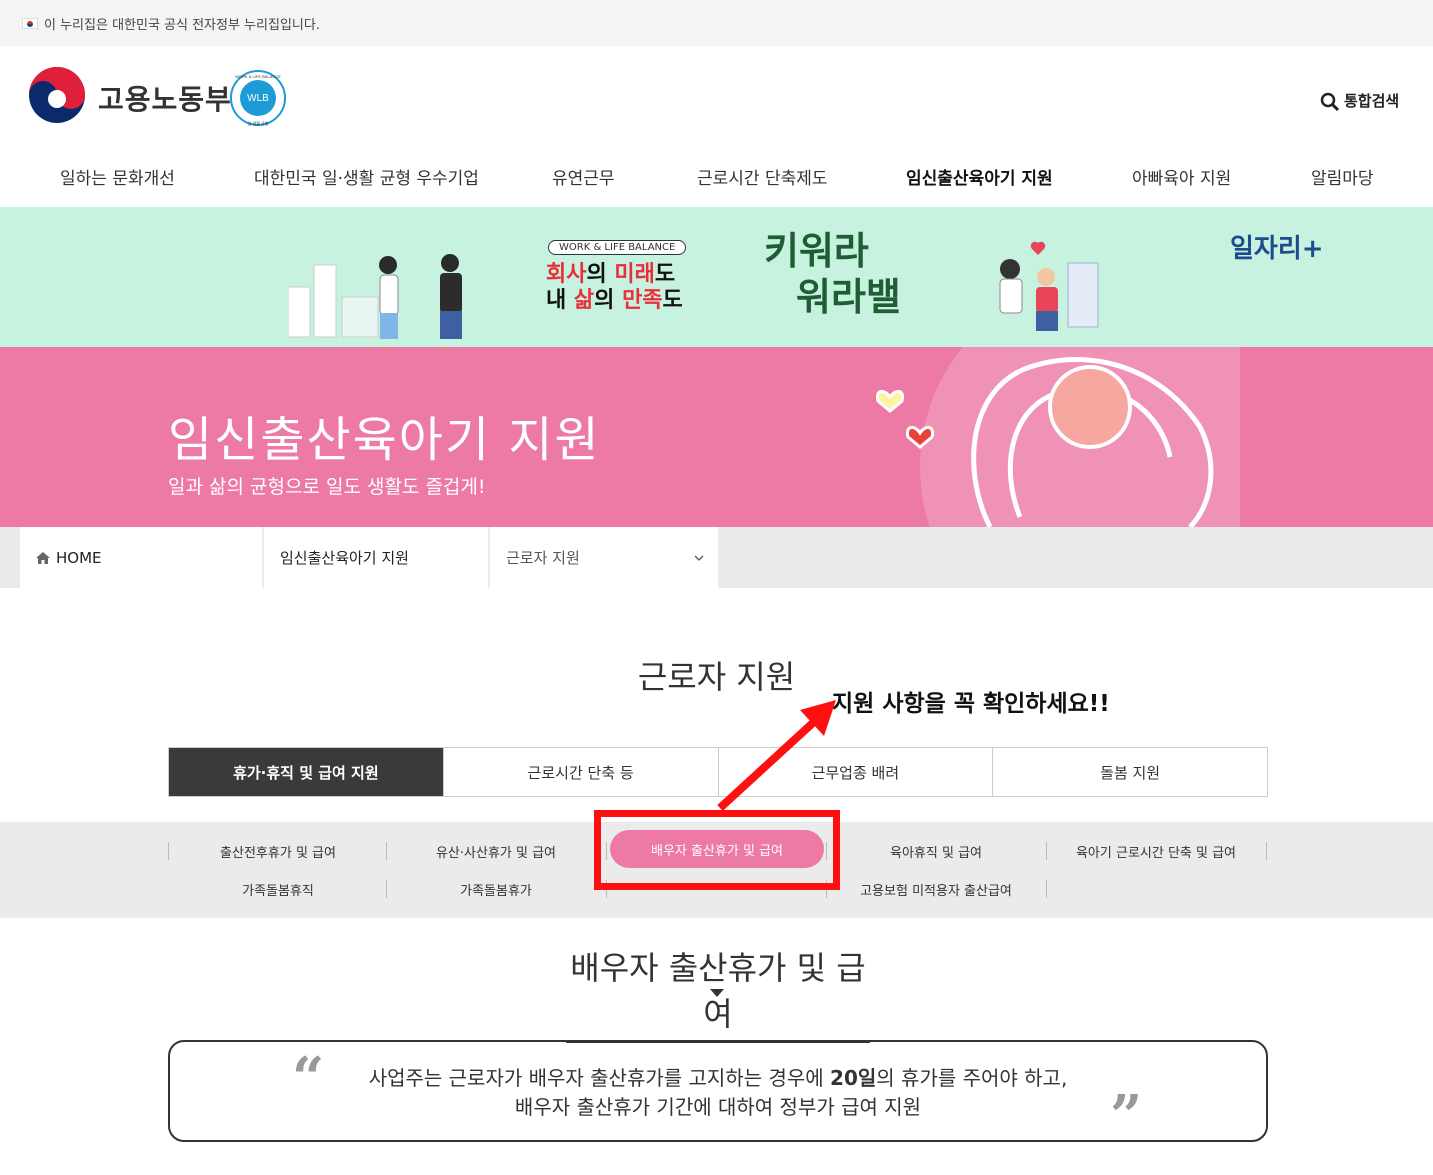 This screenshot has height=1175, width=1433. Describe the element at coordinates (762, 176) in the screenshot. I see `gnb-item-hours-reduction: 근로시간 단축제도` at that location.